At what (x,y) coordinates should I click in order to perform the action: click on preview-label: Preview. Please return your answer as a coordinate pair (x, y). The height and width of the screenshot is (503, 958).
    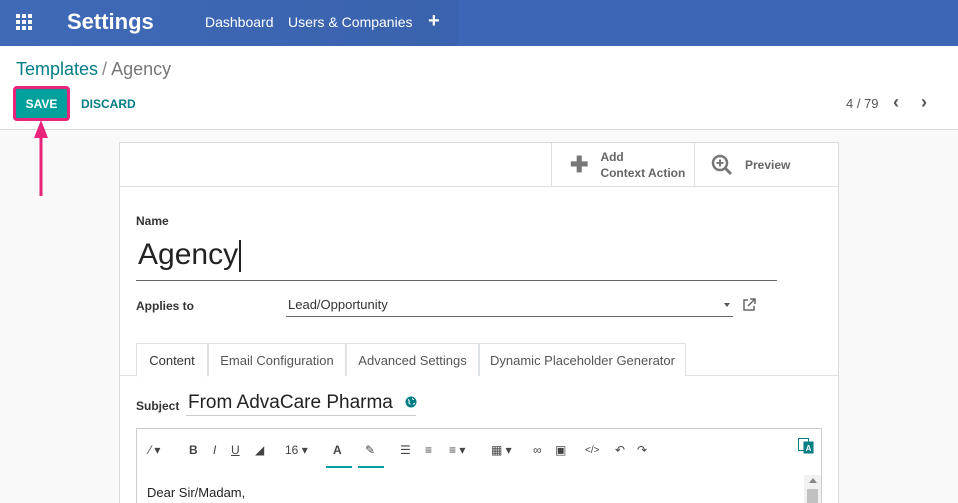
    Looking at the image, I should click on (768, 164).